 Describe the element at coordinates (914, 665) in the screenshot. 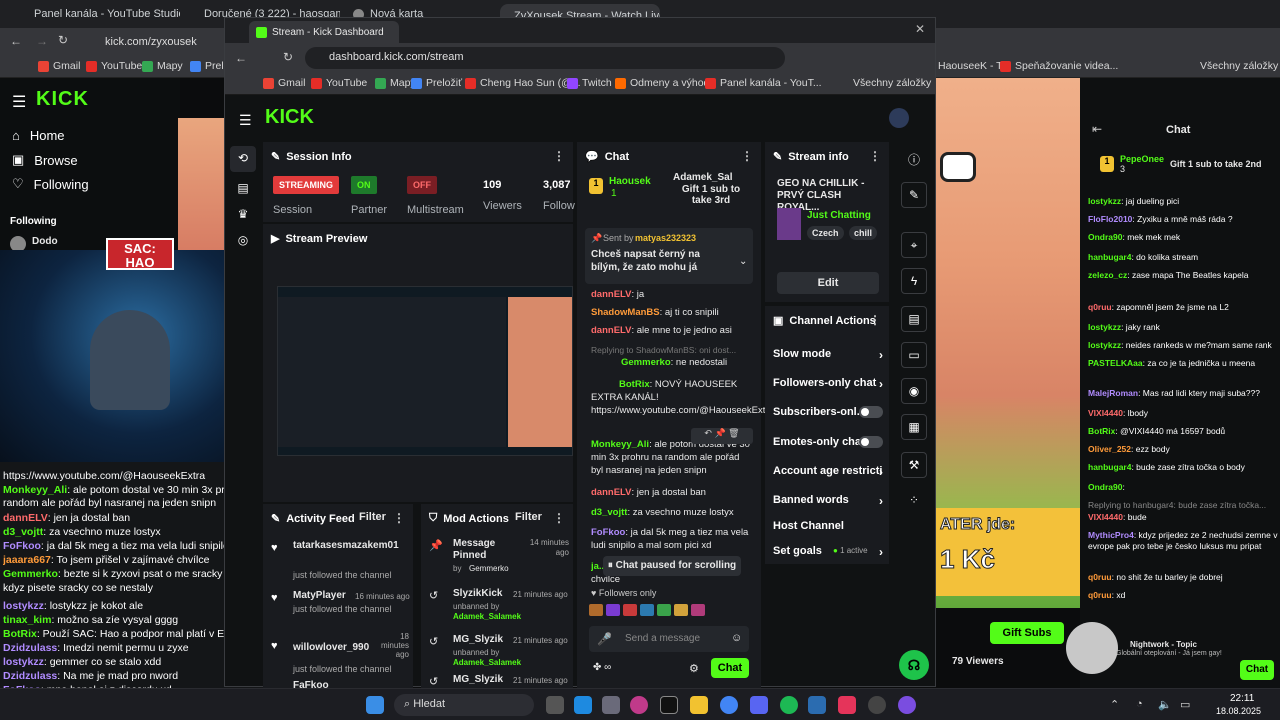

I see `support-headset-icon: ☊` at that location.